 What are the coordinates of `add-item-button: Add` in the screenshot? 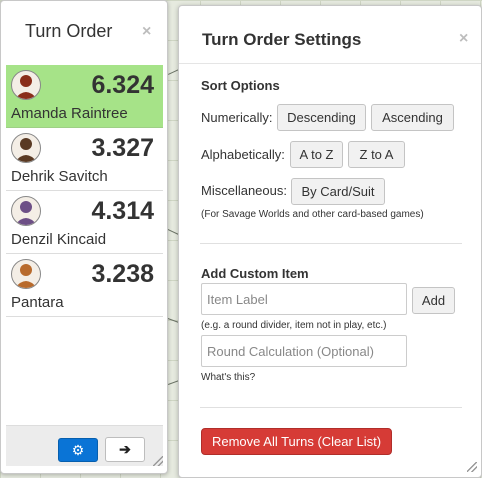 It's located at (433, 300).